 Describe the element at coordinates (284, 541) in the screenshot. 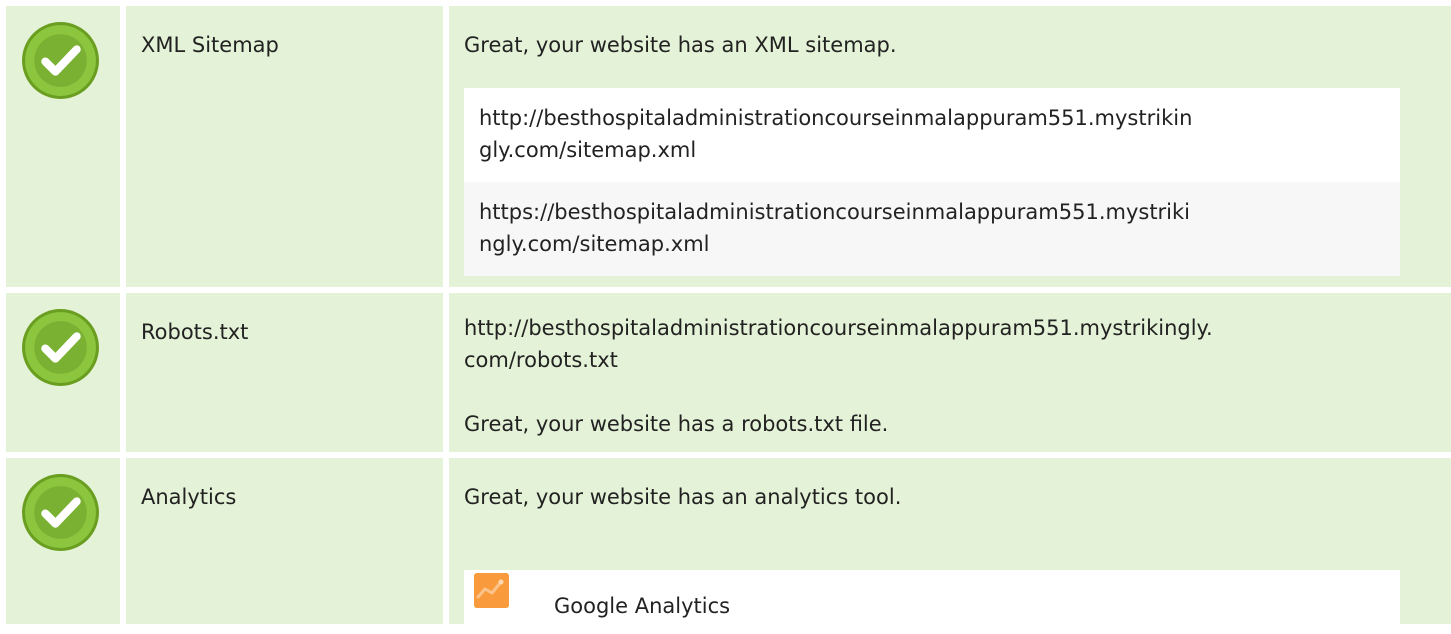

I see `name-cell: Analytics` at that location.